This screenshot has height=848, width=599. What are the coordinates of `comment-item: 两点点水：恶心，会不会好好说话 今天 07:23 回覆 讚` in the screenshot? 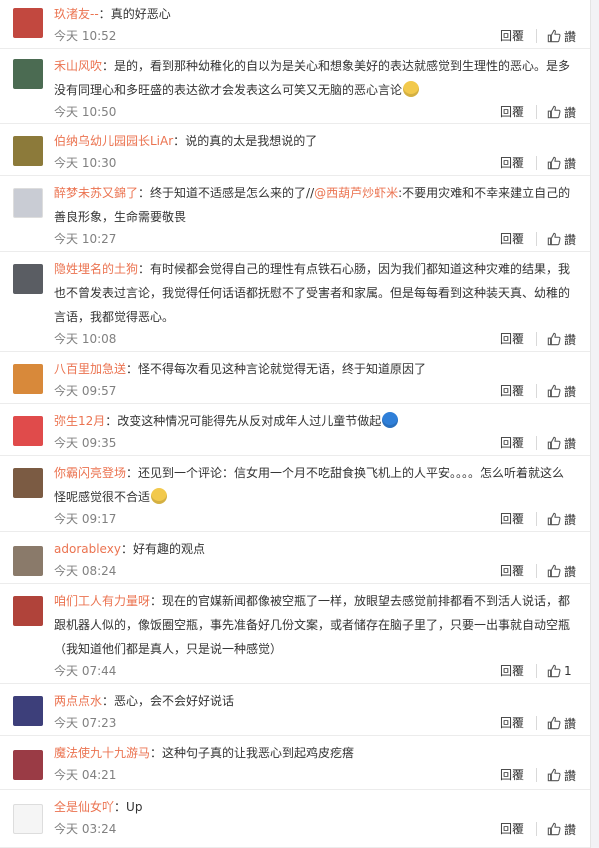 It's located at (295, 710).